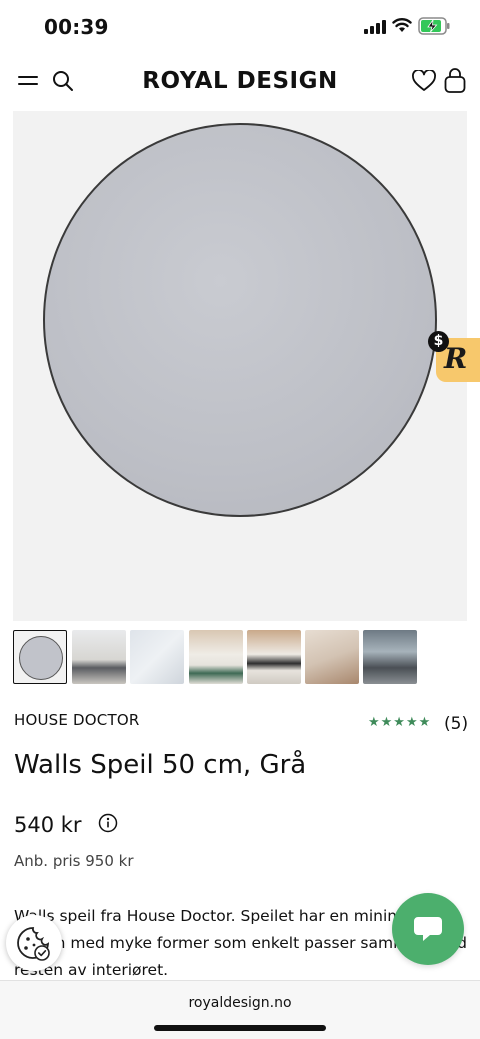 This screenshot has height=1039, width=480. Describe the element at coordinates (74, 861) in the screenshot. I see `recommended-price: Anb. pris 950 kr` at that location.